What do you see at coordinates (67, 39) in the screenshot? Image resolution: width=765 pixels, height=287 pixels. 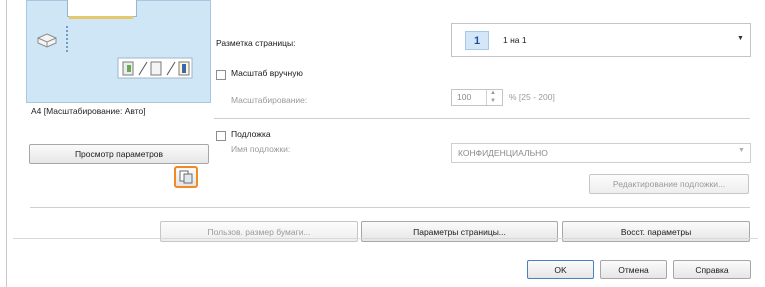 I see `dotted-line-icon` at bounding box center [67, 39].